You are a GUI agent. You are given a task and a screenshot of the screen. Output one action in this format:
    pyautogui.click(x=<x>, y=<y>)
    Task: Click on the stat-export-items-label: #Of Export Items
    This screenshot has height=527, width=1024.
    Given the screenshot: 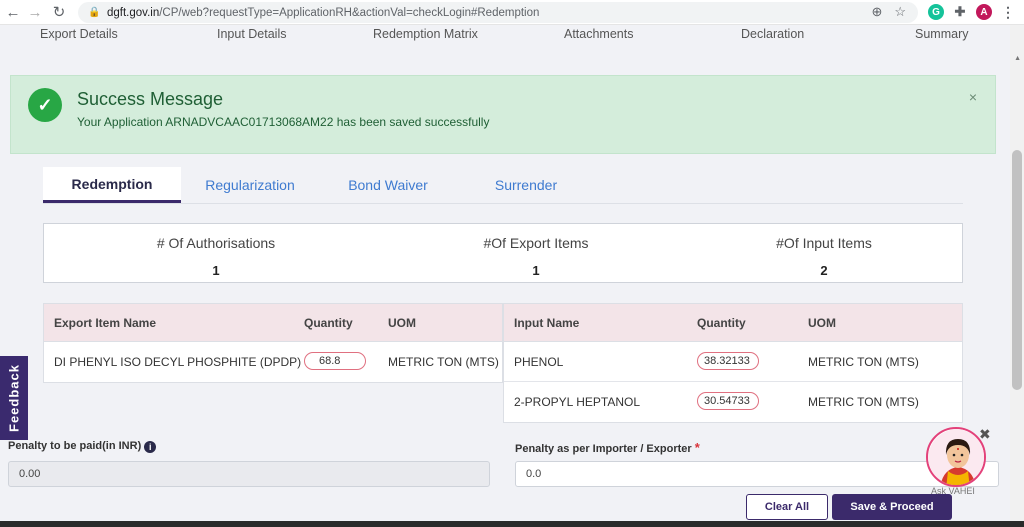 What is the action you would take?
    pyautogui.click(x=536, y=243)
    